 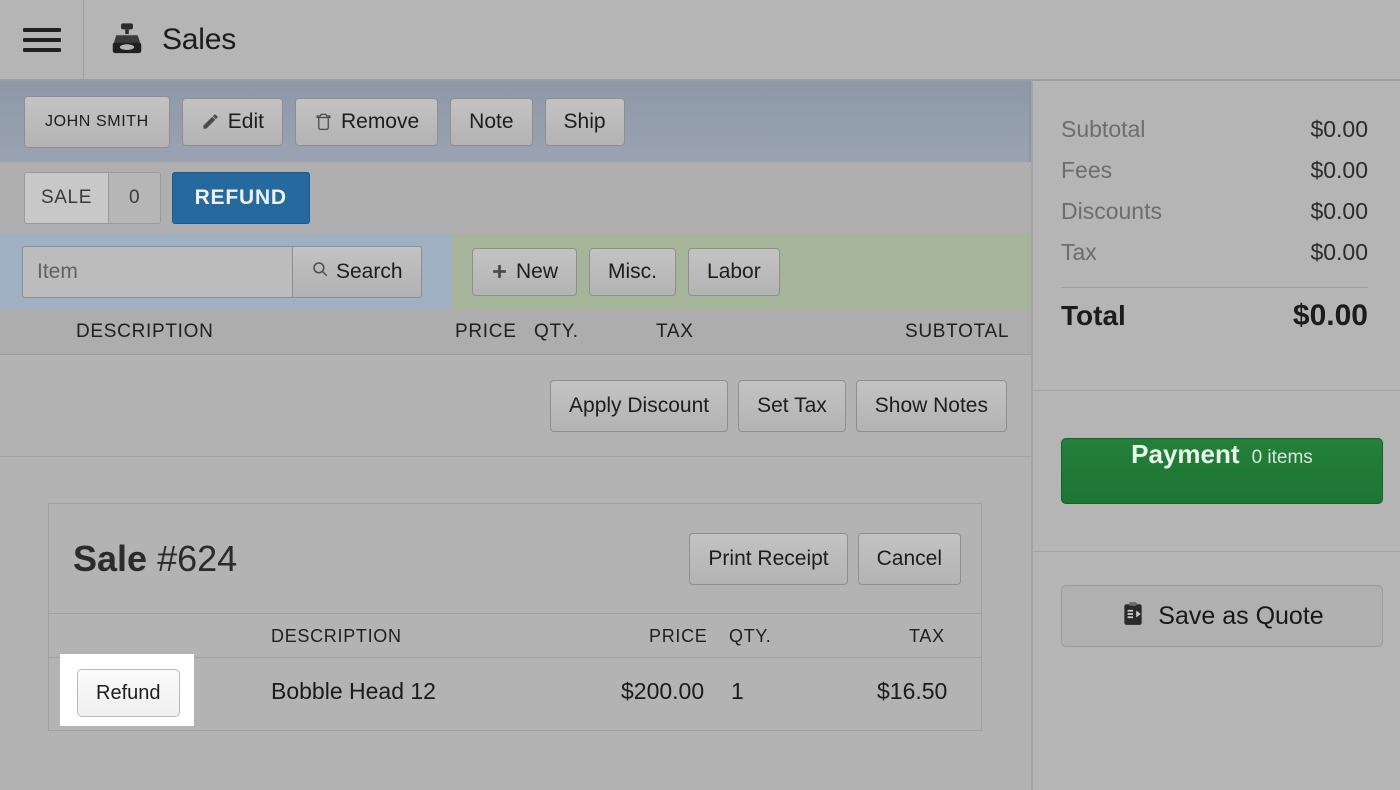 What do you see at coordinates (515, 406) in the screenshot?
I see `line-item-actions: Apply Discount Set Tax Show Notes` at bounding box center [515, 406].